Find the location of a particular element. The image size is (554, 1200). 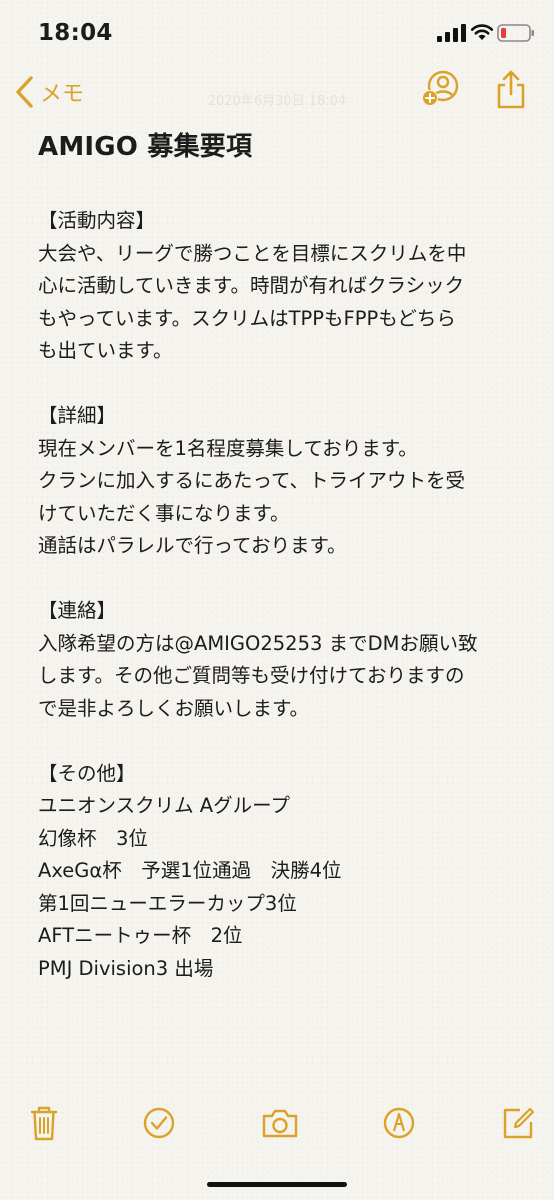

share-icon is located at coordinates (511, 89).